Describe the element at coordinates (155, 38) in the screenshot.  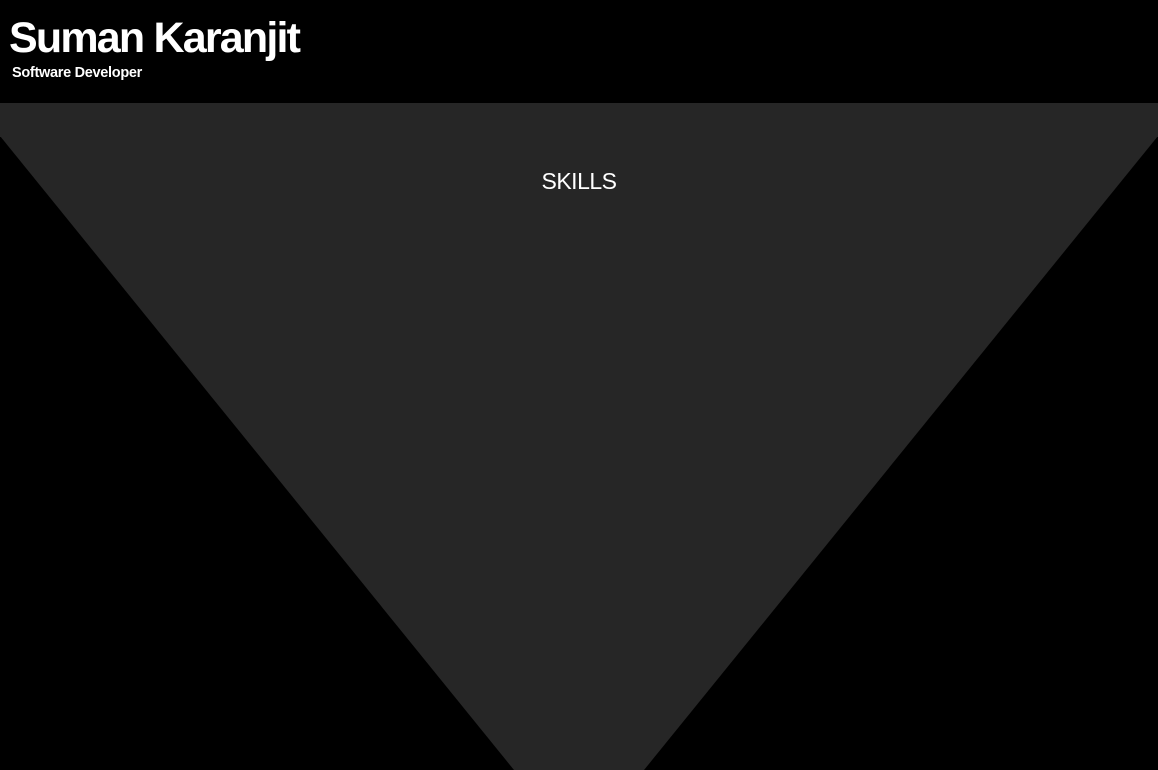
I see `owner-name: Suman Karanjit` at that location.